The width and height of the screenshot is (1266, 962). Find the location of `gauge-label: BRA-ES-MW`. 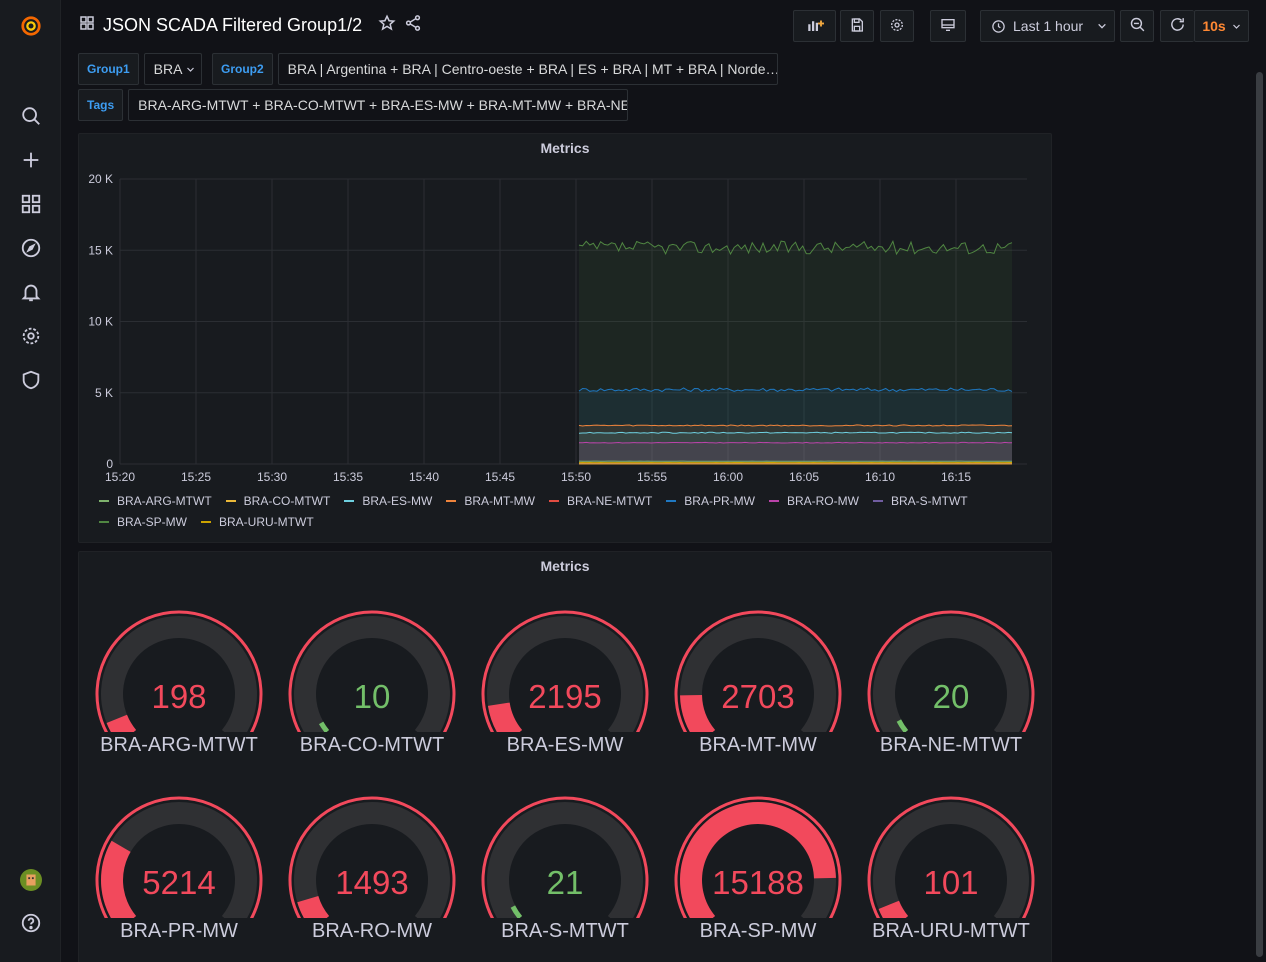

gauge-label: BRA-ES-MW is located at coordinates (565, 745).